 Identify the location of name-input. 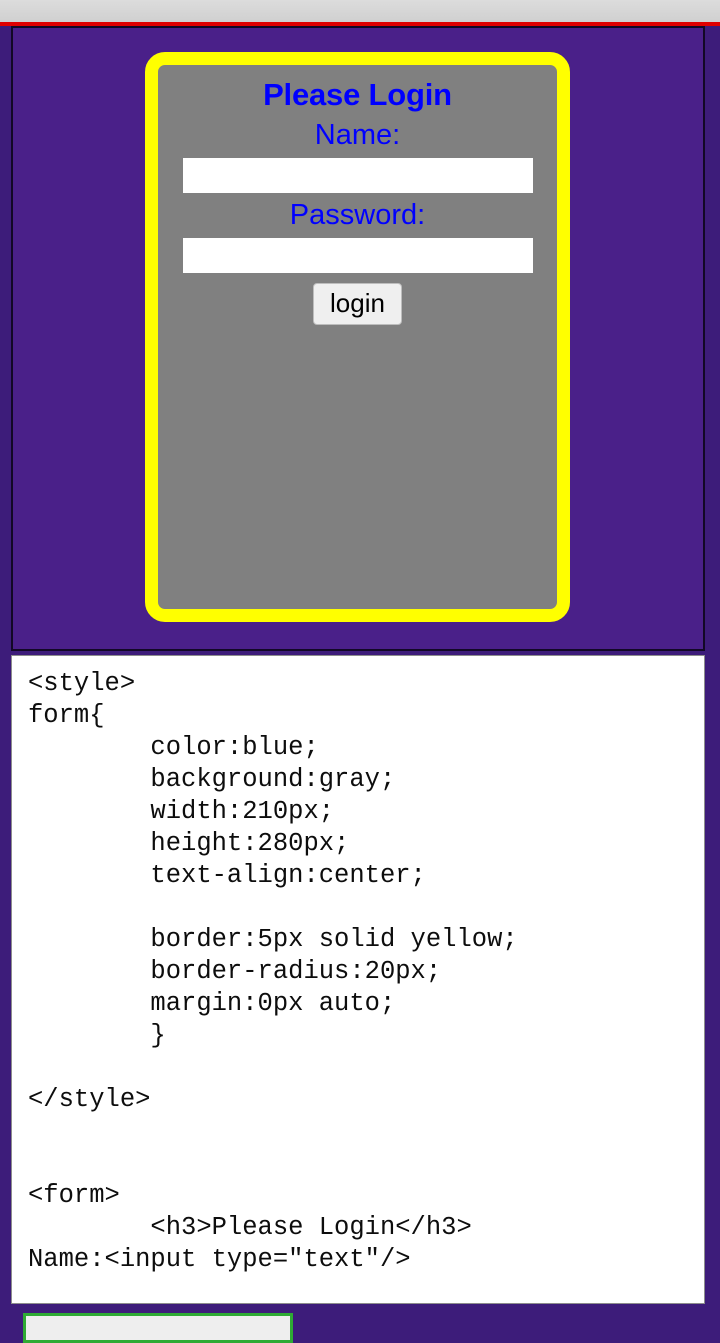
(357, 175).